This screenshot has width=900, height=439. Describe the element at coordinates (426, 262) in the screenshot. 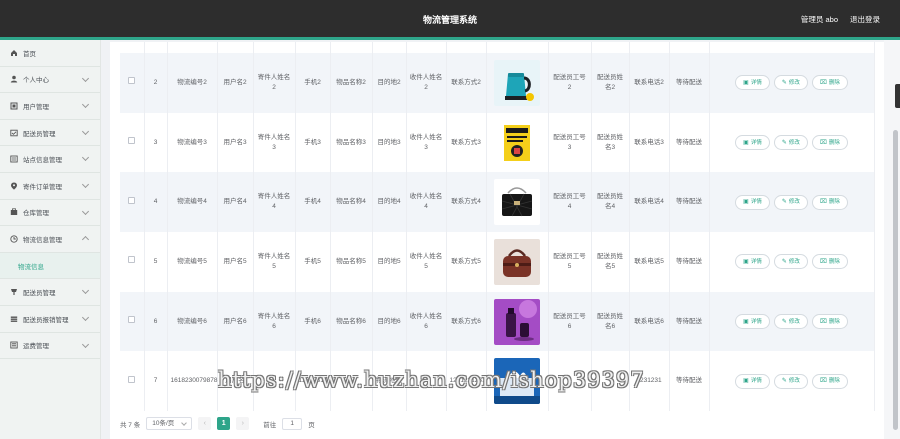

I see `cell-receiver: 收件人姓名5` at that location.